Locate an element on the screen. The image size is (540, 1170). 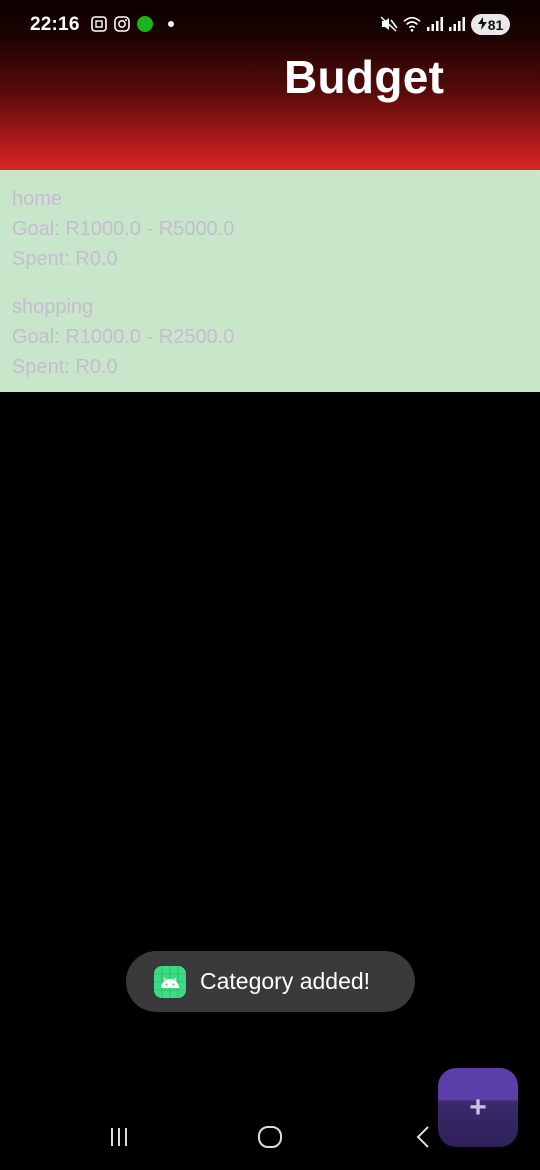
battery-indicator: 81 is located at coordinates (490, 24).